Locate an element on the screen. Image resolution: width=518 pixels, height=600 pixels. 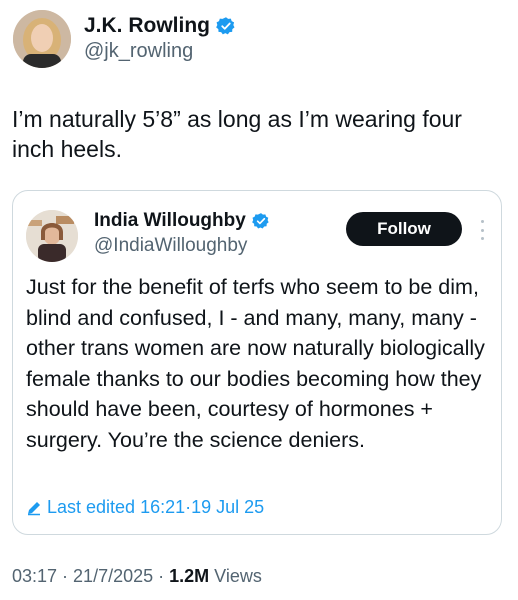
author-name-text: J.K. Rowling is located at coordinates (147, 26).